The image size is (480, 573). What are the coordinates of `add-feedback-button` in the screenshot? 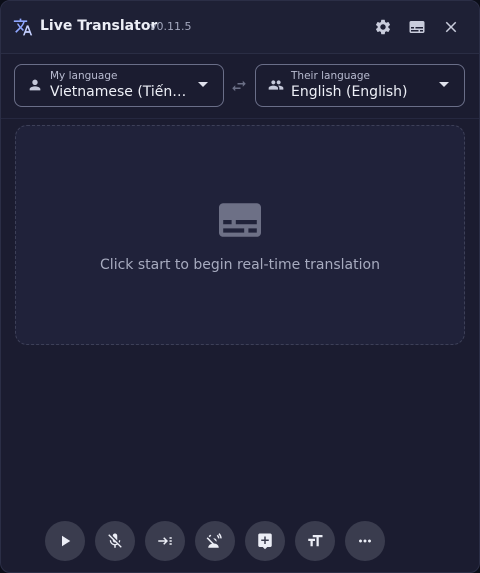 It's located at (265, 541).